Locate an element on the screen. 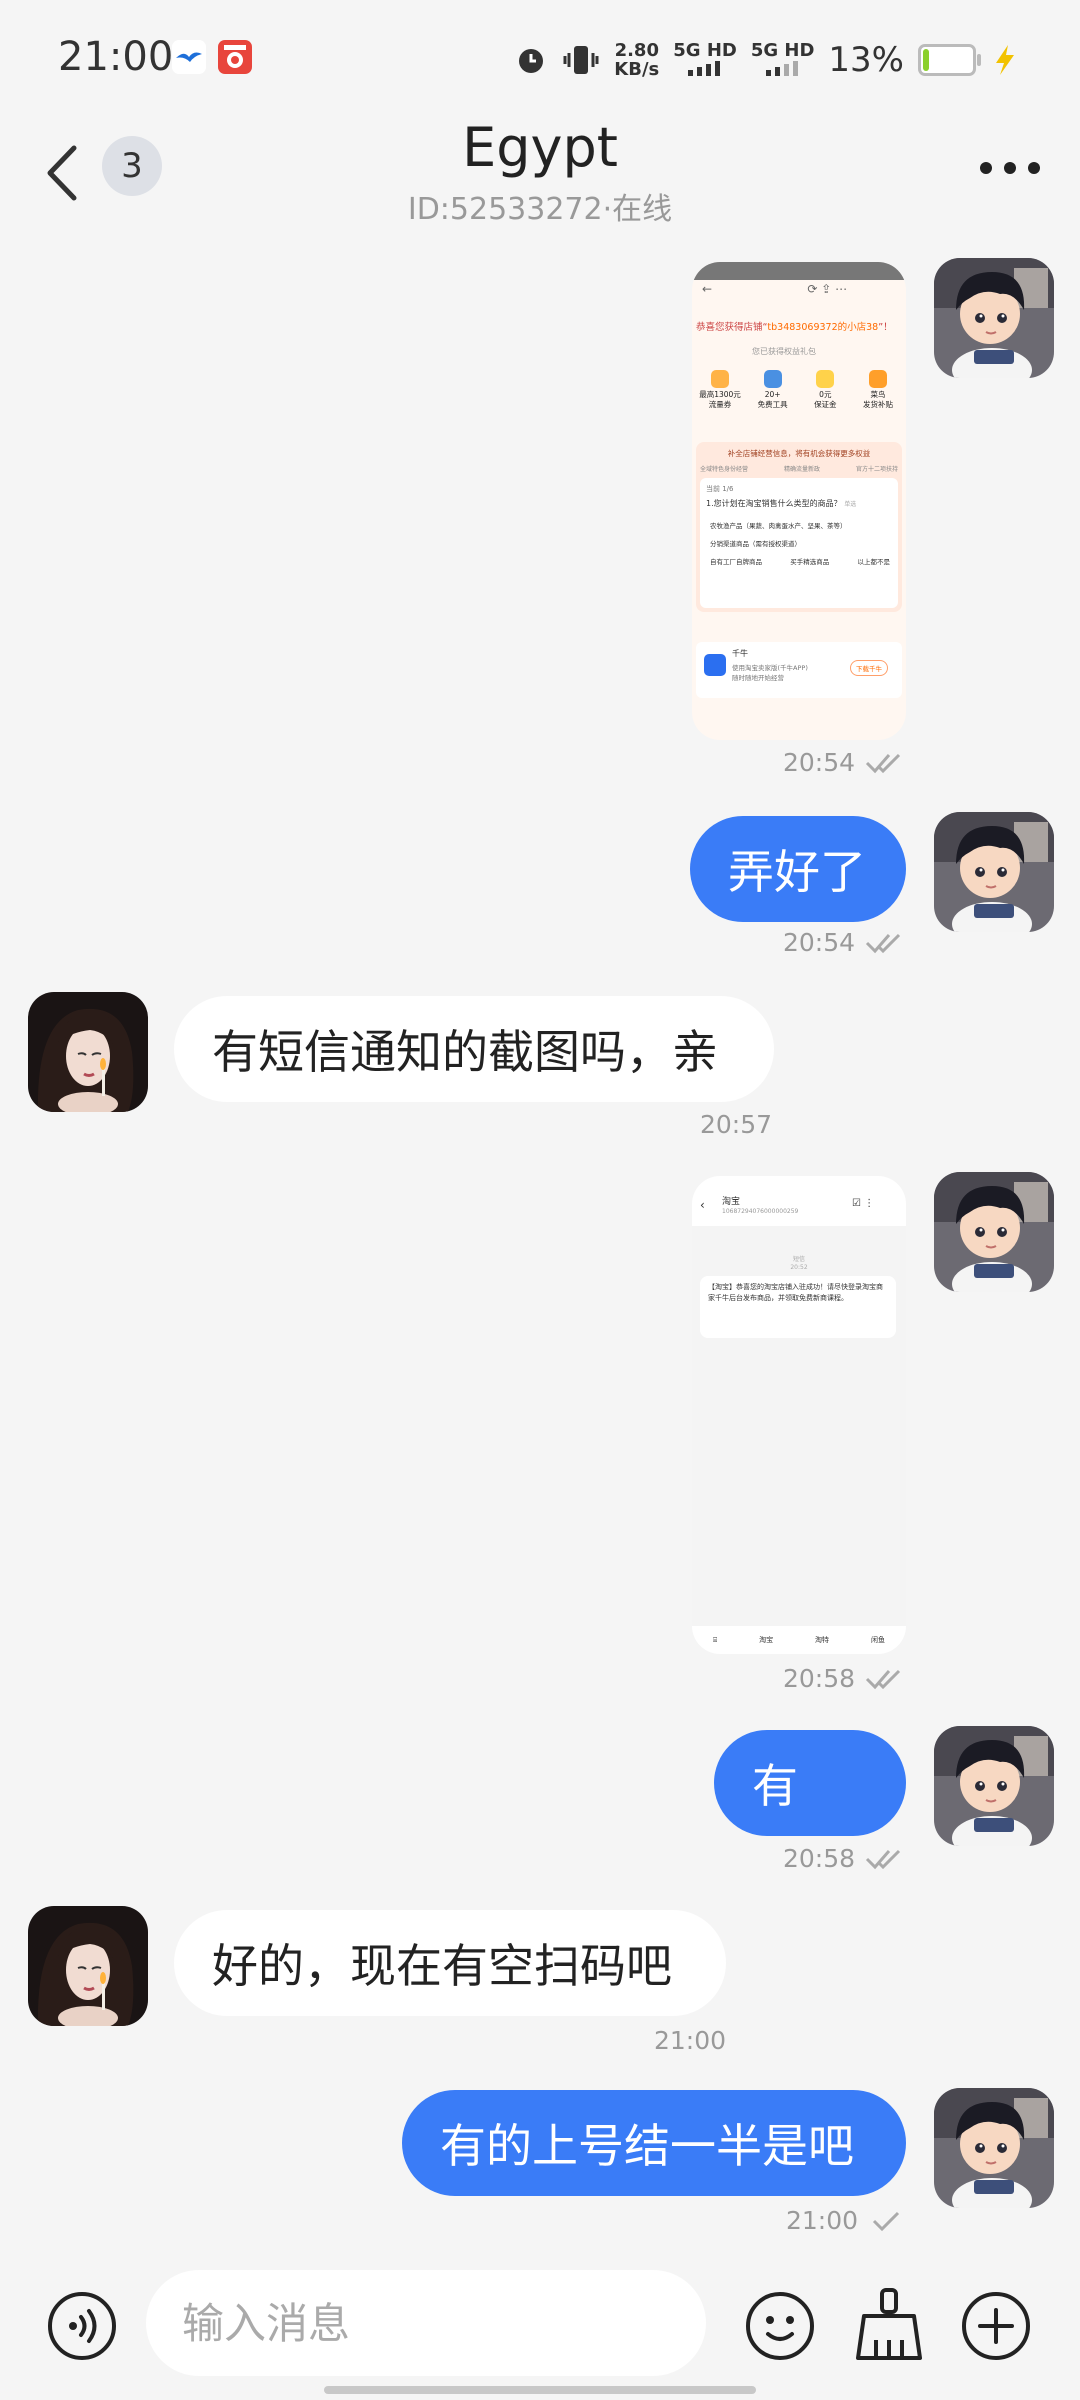  status-time: 21:00 is located at coordinates (116, 57).